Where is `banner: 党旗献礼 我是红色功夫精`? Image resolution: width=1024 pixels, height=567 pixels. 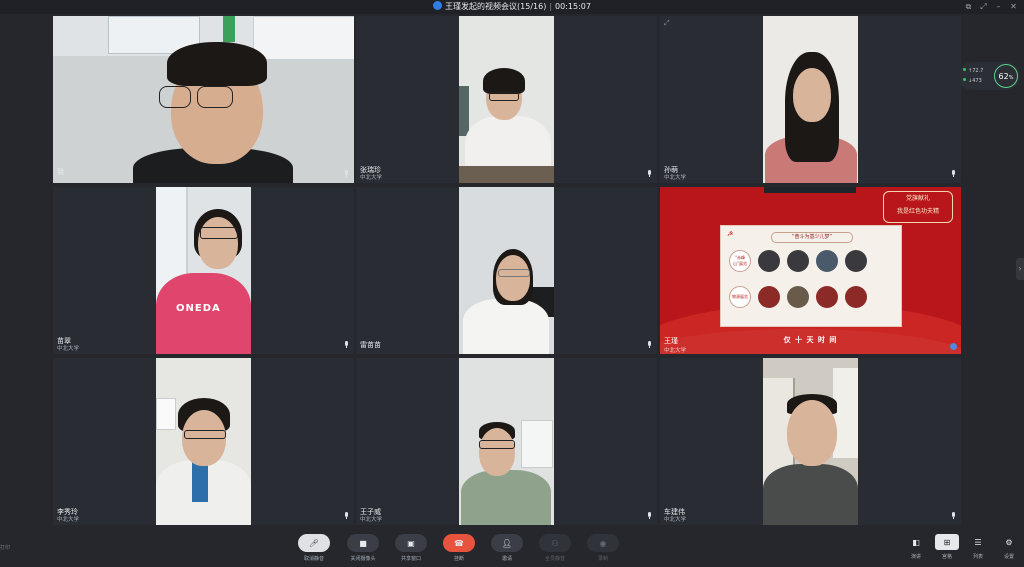 banner: 党旗献礼 我是红色功夫精 is located at coordinates (918, 207).